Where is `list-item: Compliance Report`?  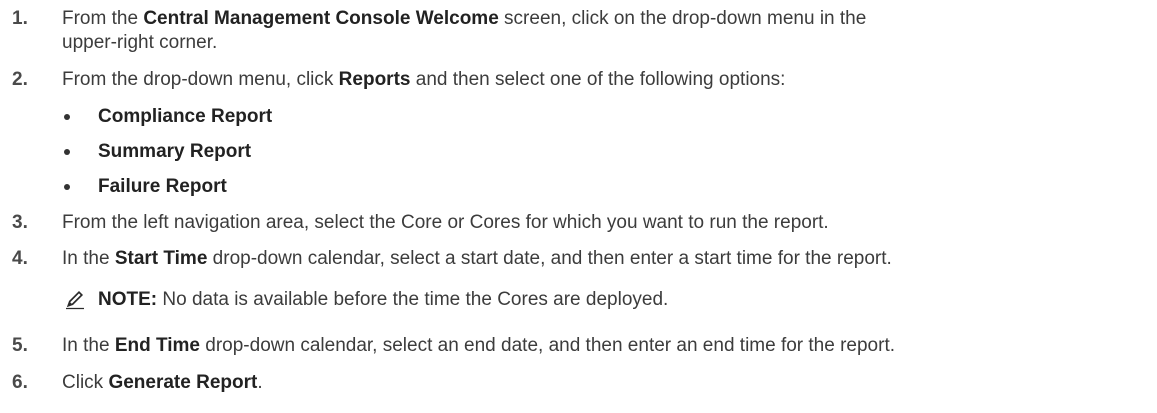
list-item: Compliance Report is located at coordinates (578, 117).